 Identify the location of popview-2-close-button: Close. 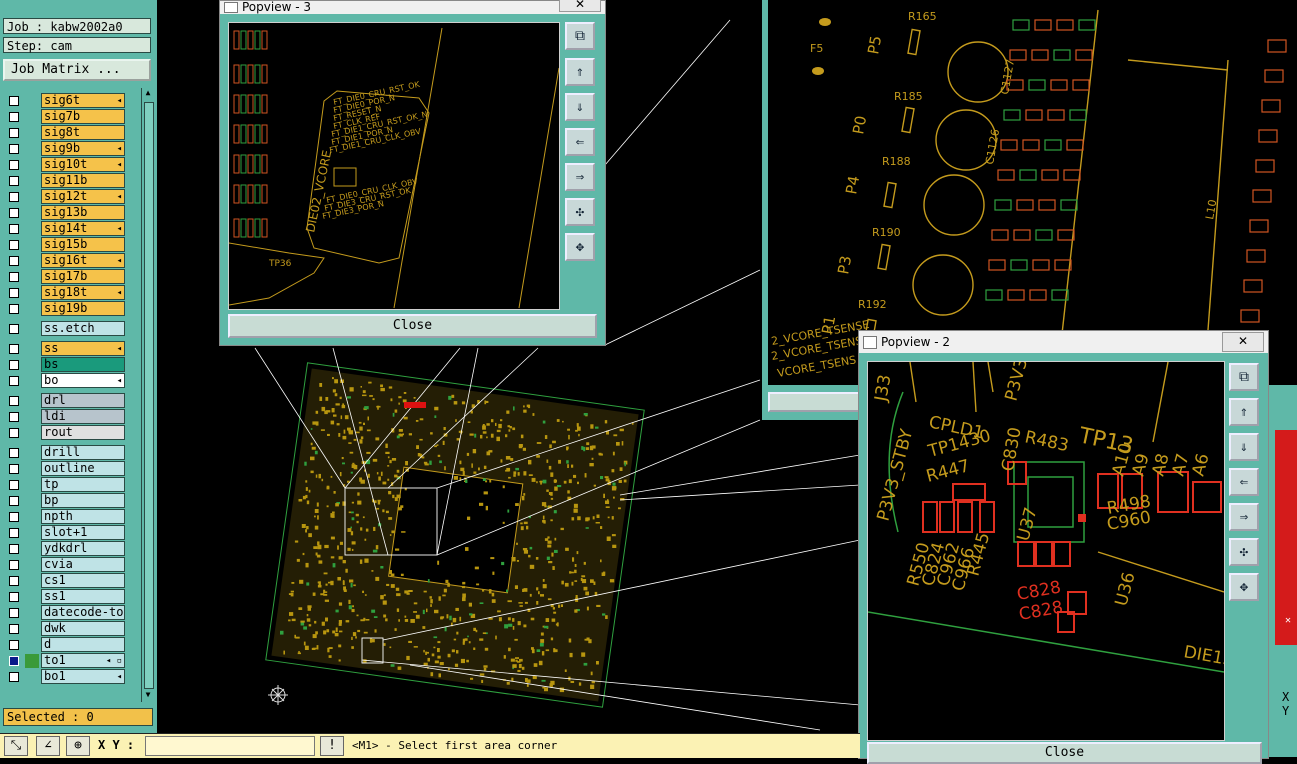
(1064, 753).